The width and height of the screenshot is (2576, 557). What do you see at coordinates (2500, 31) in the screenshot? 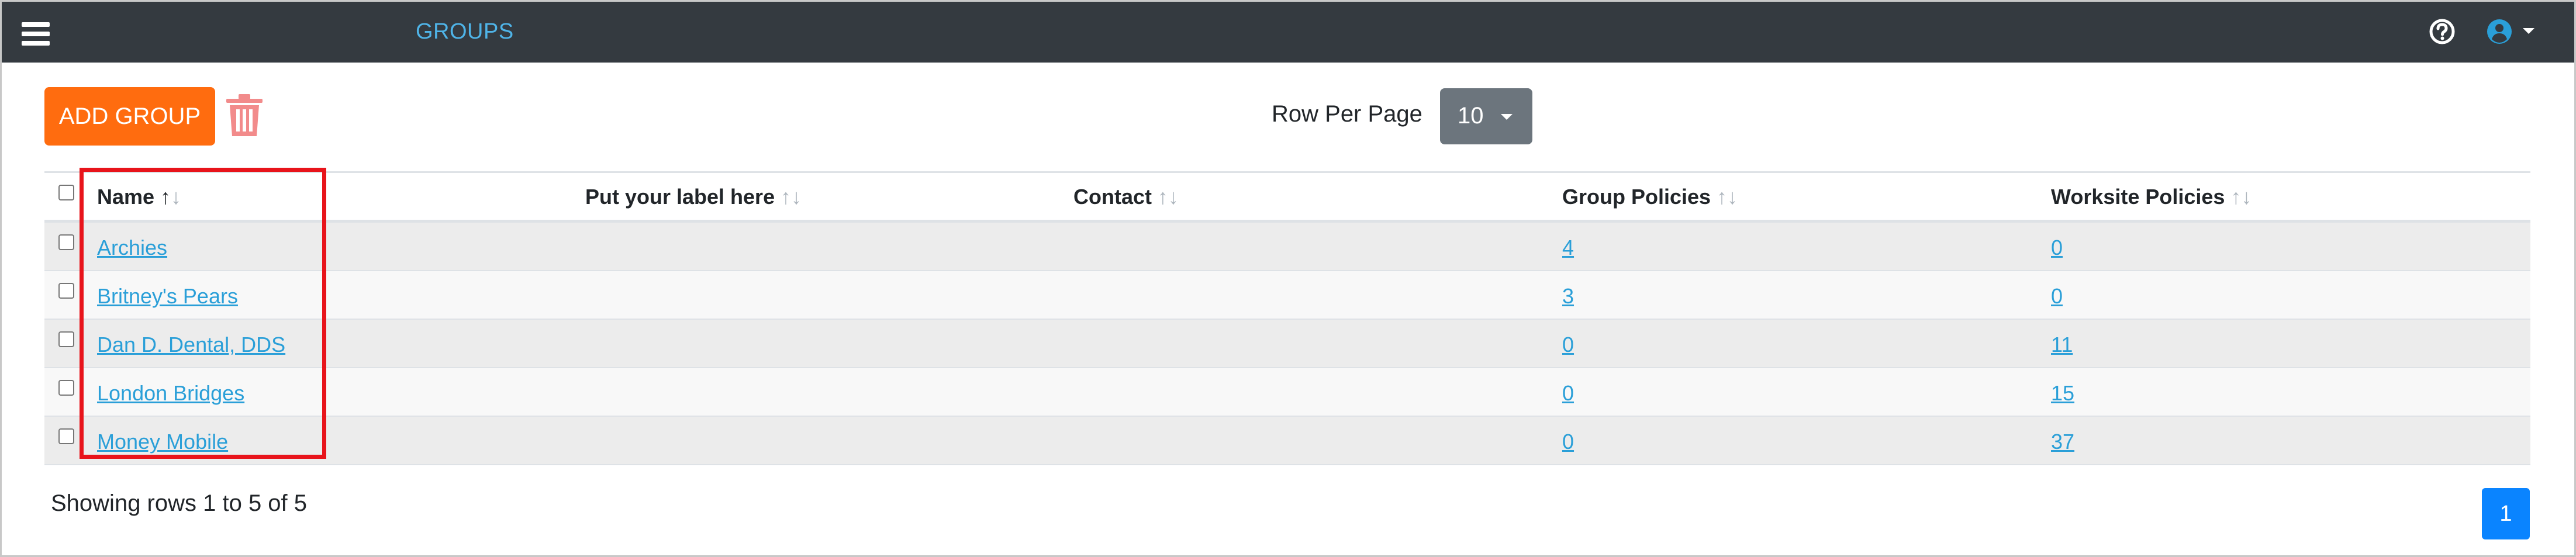
I see `user-circle-icon` at bounding box center [2500, 31].